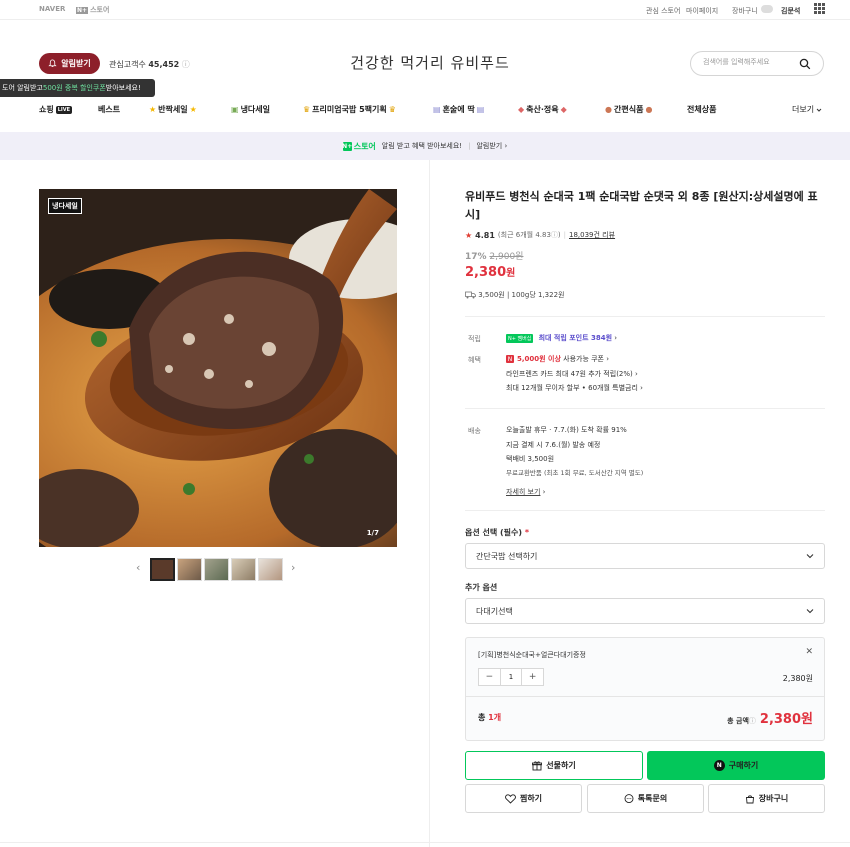 The image size is (850, 847). I want to click on increase-button: +, so click(532, 677).